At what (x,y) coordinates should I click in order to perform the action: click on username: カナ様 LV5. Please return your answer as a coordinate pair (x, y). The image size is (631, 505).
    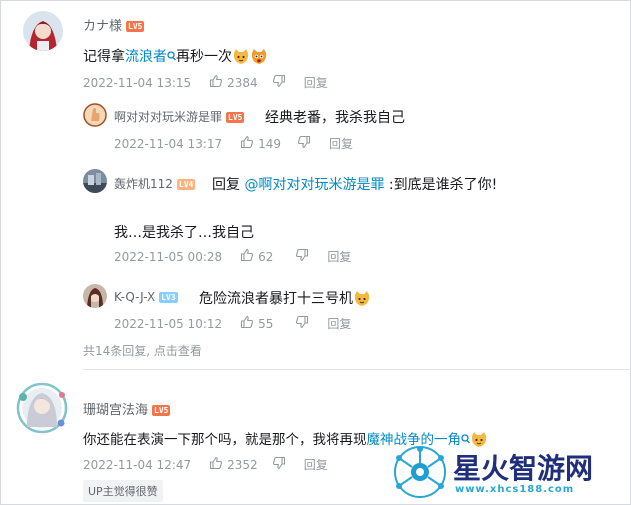
    Looking at the image, I should click on (114, 24).